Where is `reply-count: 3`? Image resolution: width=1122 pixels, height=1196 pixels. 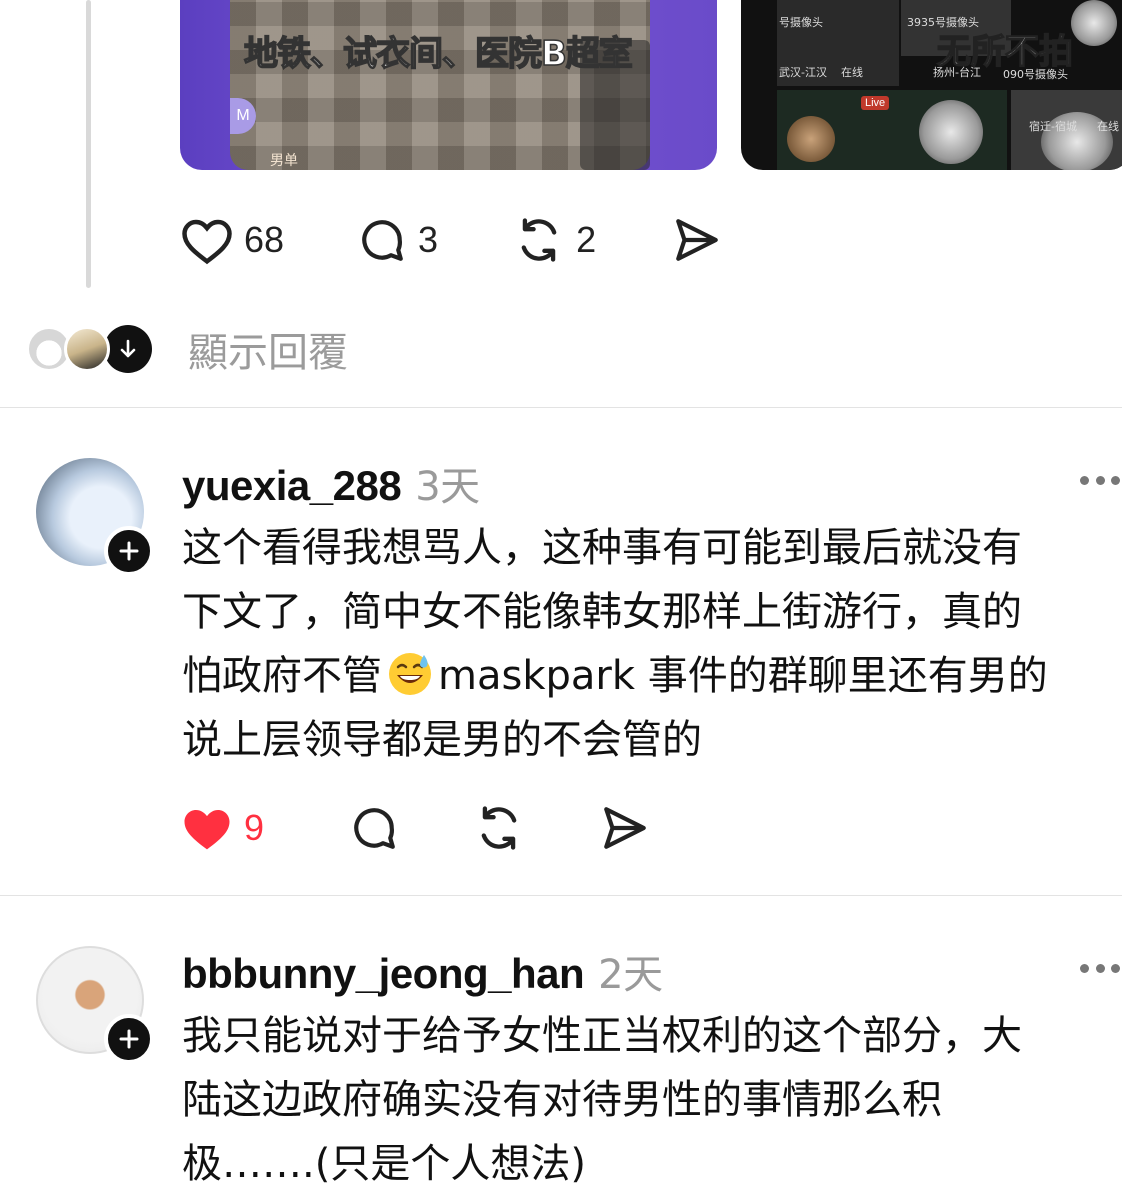
reply-count: 3 is located at coordinates (428, 239).